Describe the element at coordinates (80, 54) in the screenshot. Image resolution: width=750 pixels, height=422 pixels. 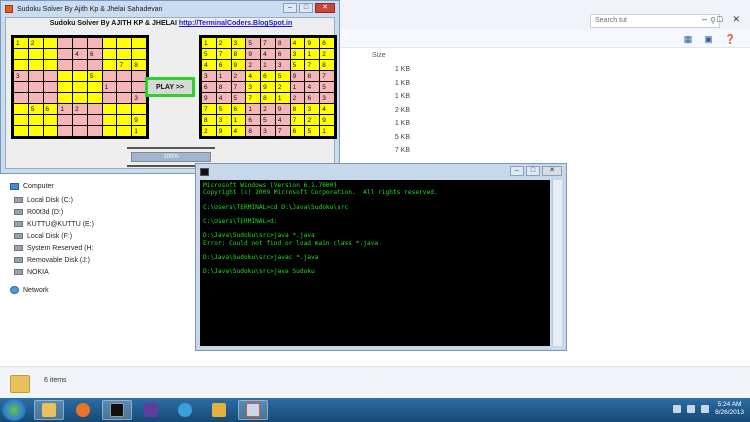
I see `sudoku-cell: 4` at that location.